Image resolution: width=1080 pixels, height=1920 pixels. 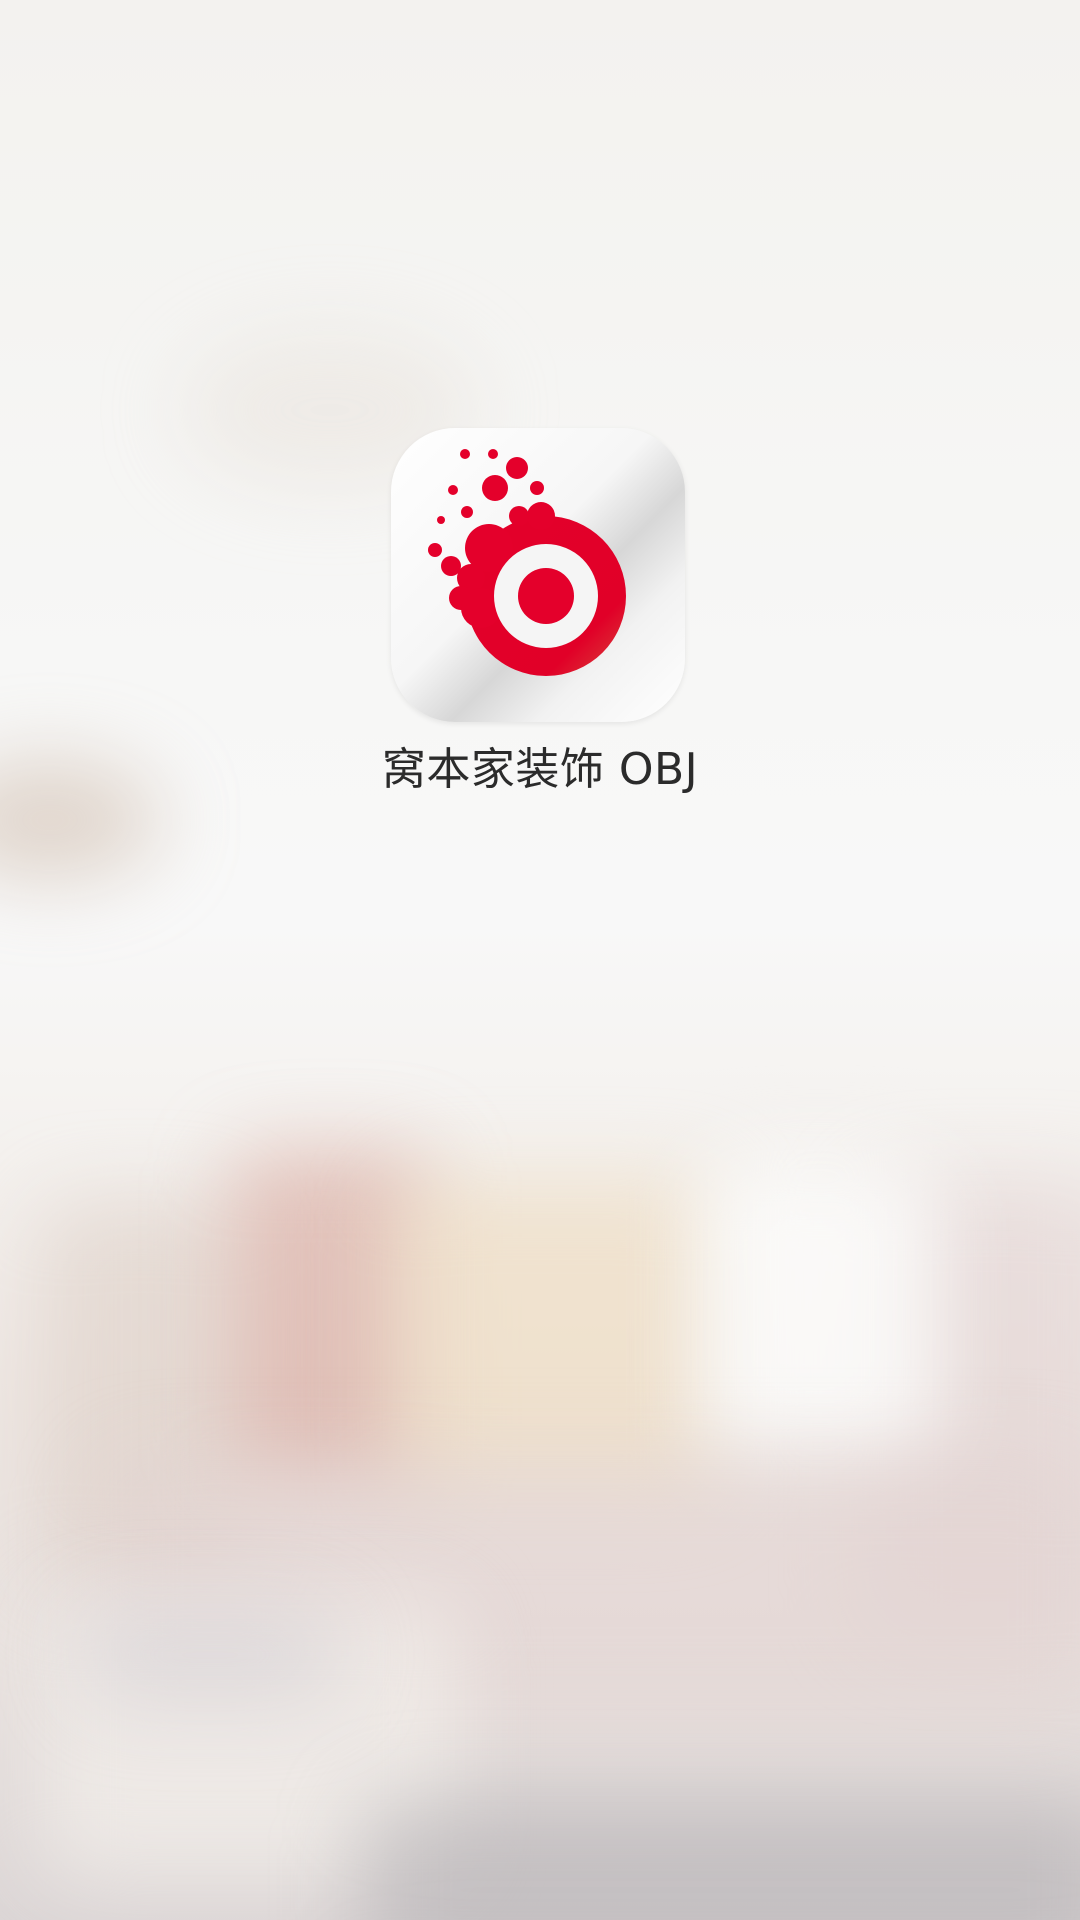 I want to click on app-logo-icon, so click(x=538, y=575).